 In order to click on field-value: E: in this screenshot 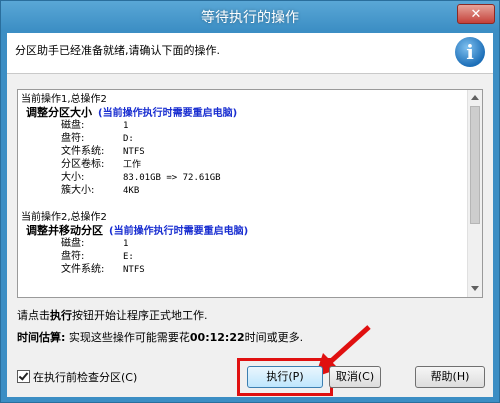, I will do `click(128, 257)`.